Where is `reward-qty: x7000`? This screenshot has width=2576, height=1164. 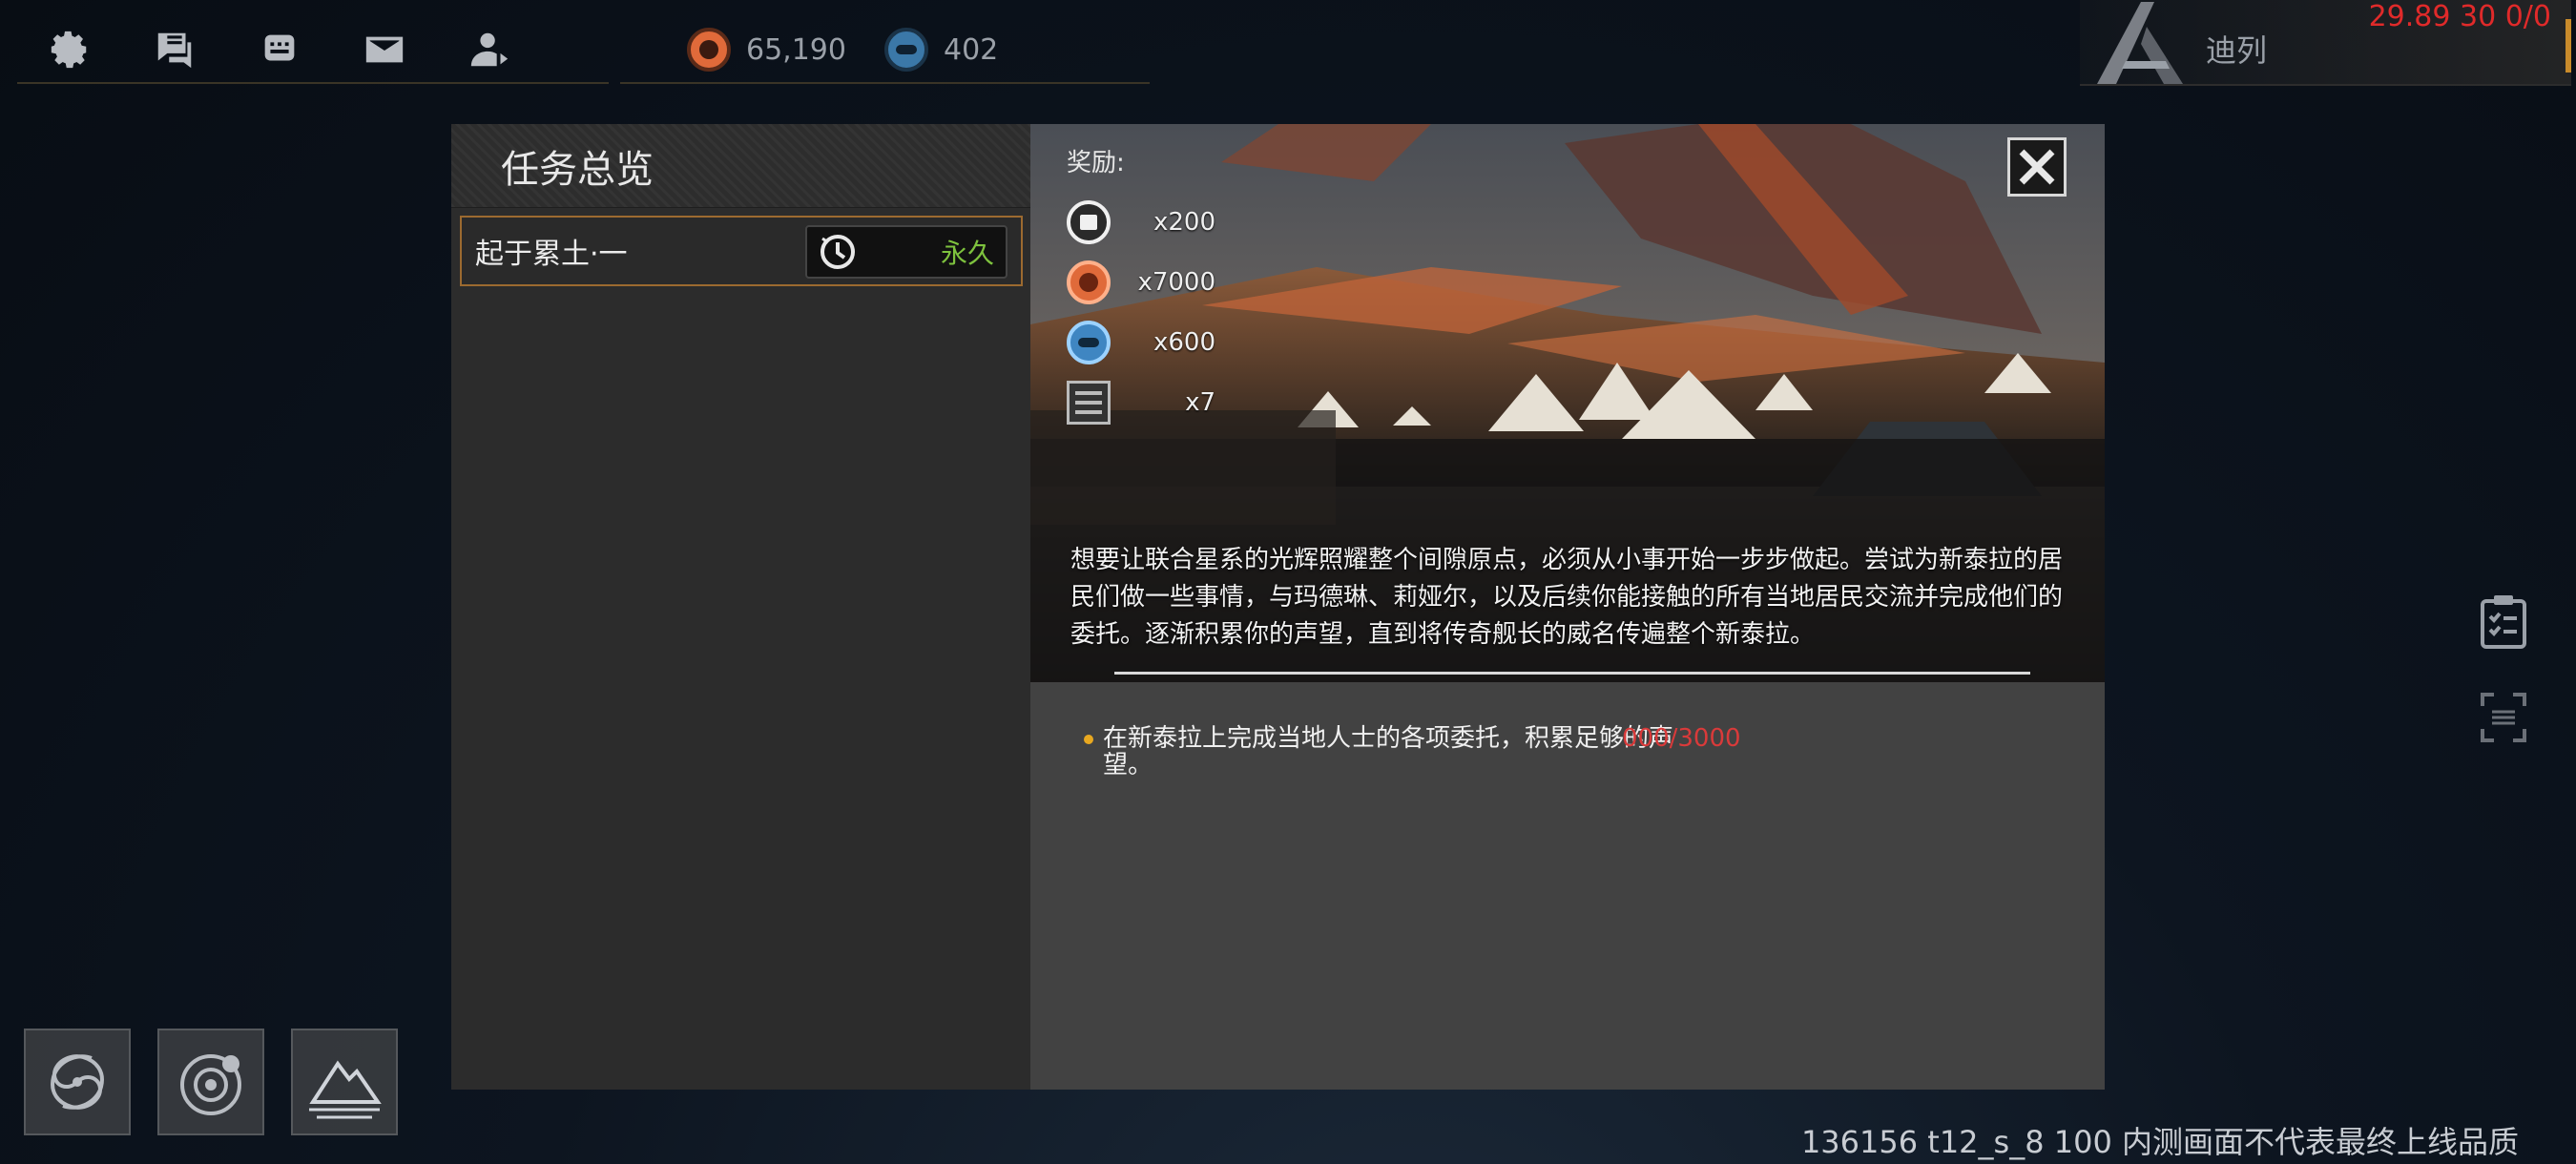 reward-qty: x7000 is located at coordinates (1176, 282).